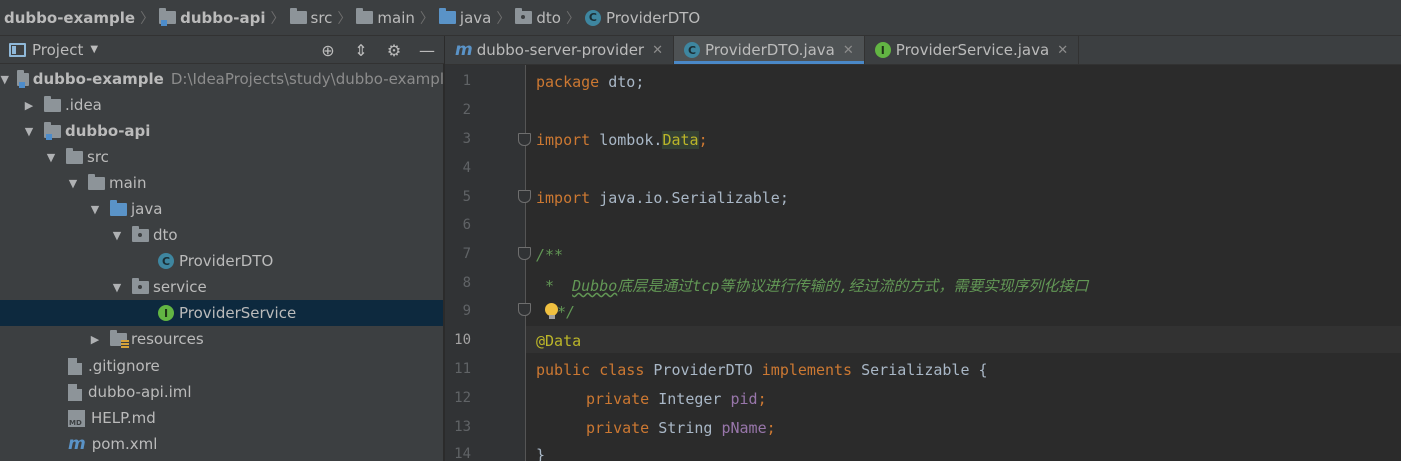 The width and height of the screenshot is (1401, 461). Describe the element at coordinates (140, 392) in the screenshot. I see `tree-item-label: dubbo-api.iml` at that location.